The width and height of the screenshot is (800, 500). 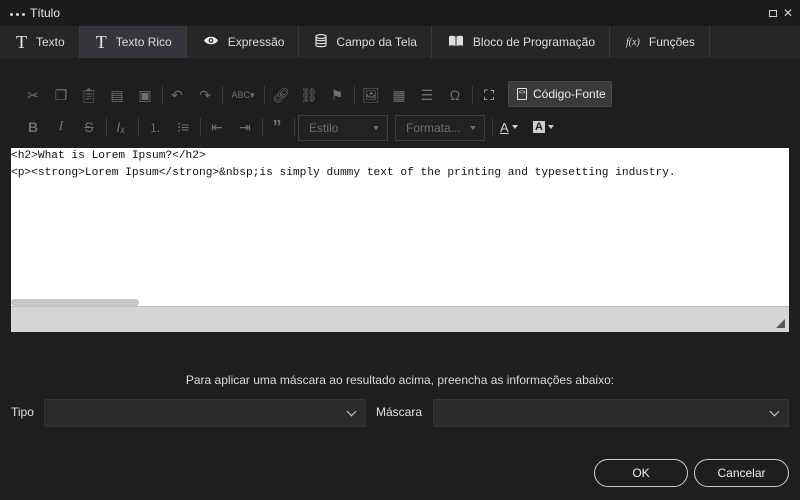 I want to click on source-code-button: <> Código-Fonte, so click(x=560, y=94).